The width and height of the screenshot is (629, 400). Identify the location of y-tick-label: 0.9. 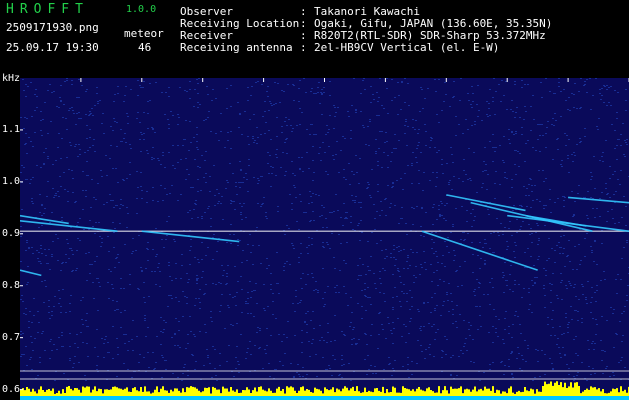
(11, 233).